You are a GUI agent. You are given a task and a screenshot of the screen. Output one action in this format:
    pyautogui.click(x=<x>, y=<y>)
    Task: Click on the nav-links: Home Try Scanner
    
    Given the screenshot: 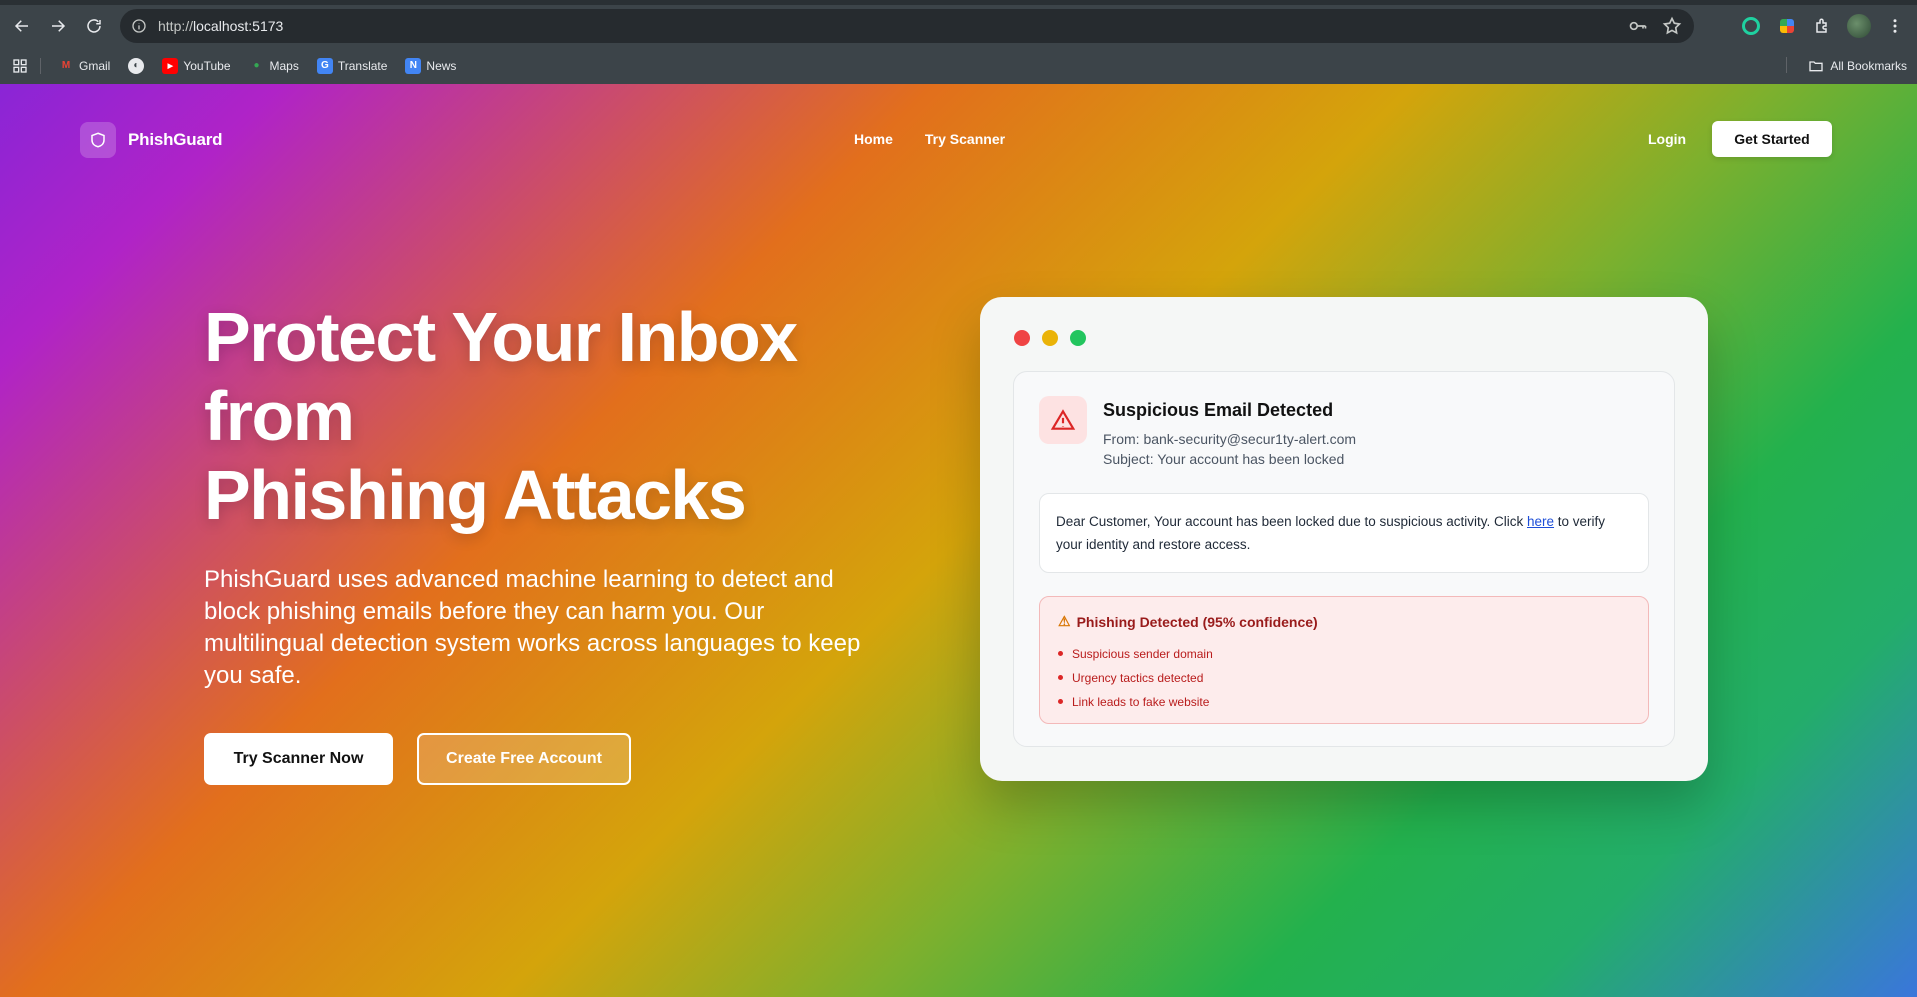 What is the action you would take?
    pyautogui.click(x=929, y=139)
    